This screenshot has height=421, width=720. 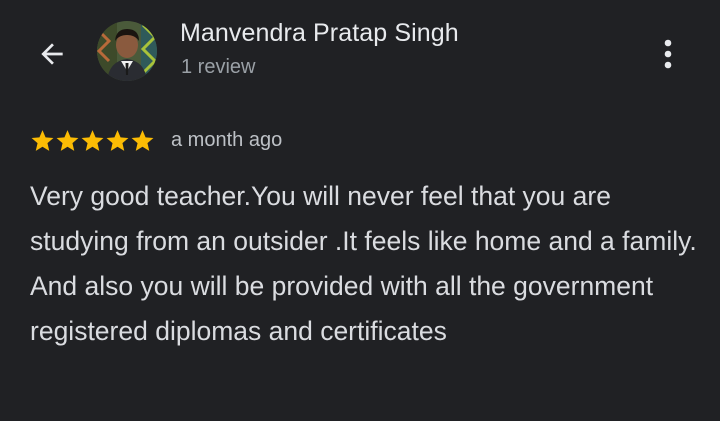 I want to click on back-button, so click(x=52, y=54).